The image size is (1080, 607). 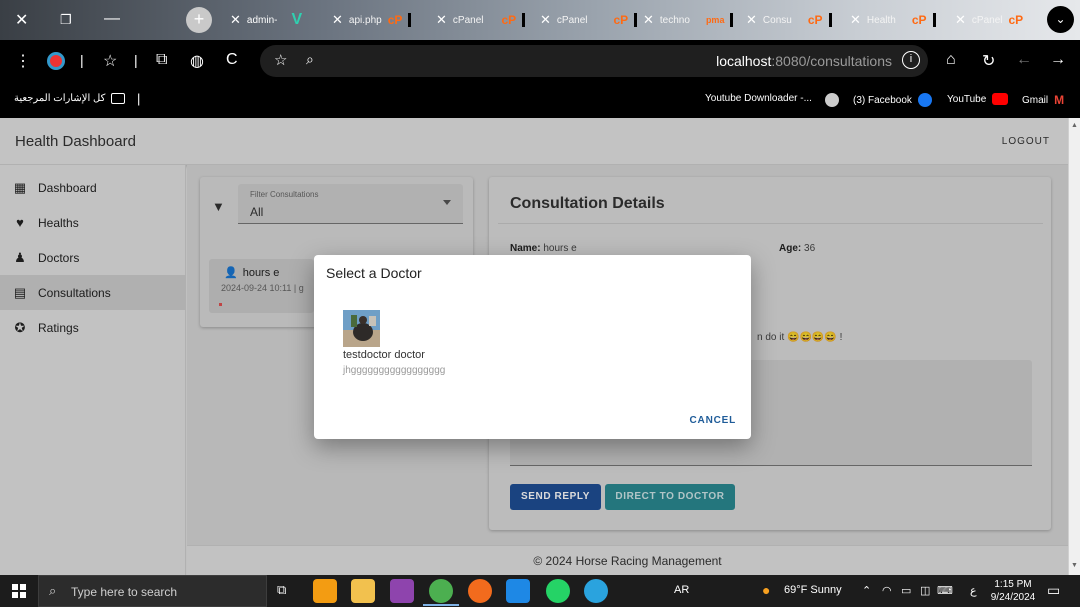 What do you see at coordinates (480, 591) in the screenshot?
I see `postman-app-icon` at bounding box center [480, 591].